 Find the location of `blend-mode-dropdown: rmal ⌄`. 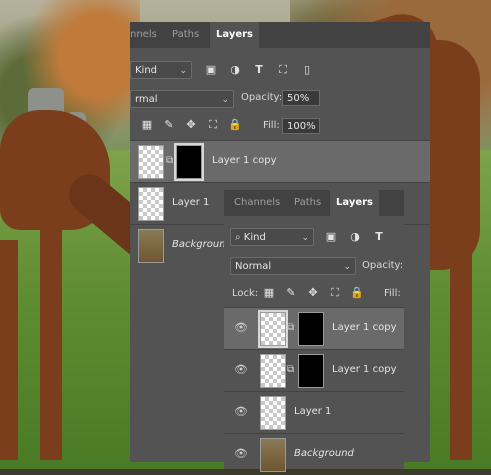

blend-mode-dropdown: rmal ⌄ is located at coordinates (182, 99).